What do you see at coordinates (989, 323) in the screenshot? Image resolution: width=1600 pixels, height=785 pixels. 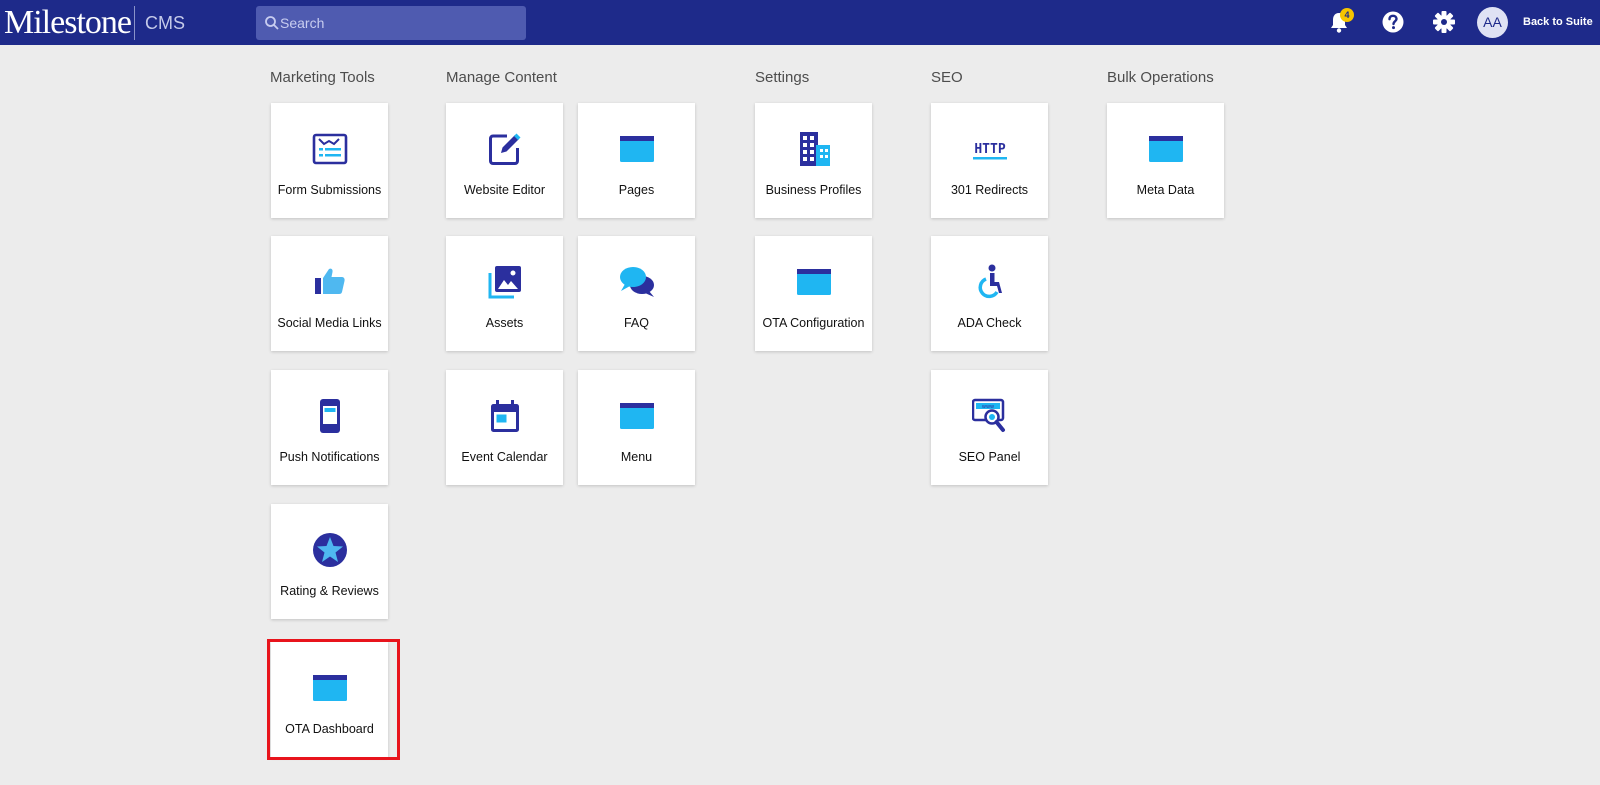 I see `tile-label: ADA Check` at bounding box center [989, 323].